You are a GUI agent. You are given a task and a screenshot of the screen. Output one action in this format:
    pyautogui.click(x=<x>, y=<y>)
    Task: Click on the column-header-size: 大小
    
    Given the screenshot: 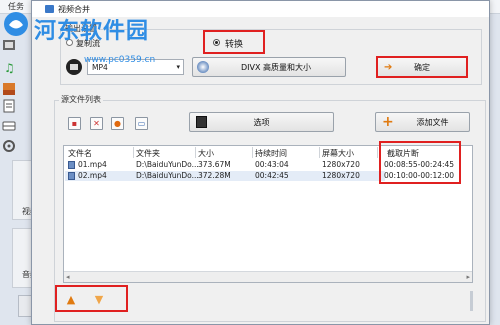 What is the action you would take?
    pyautogui.click(x=206, y=153)
    